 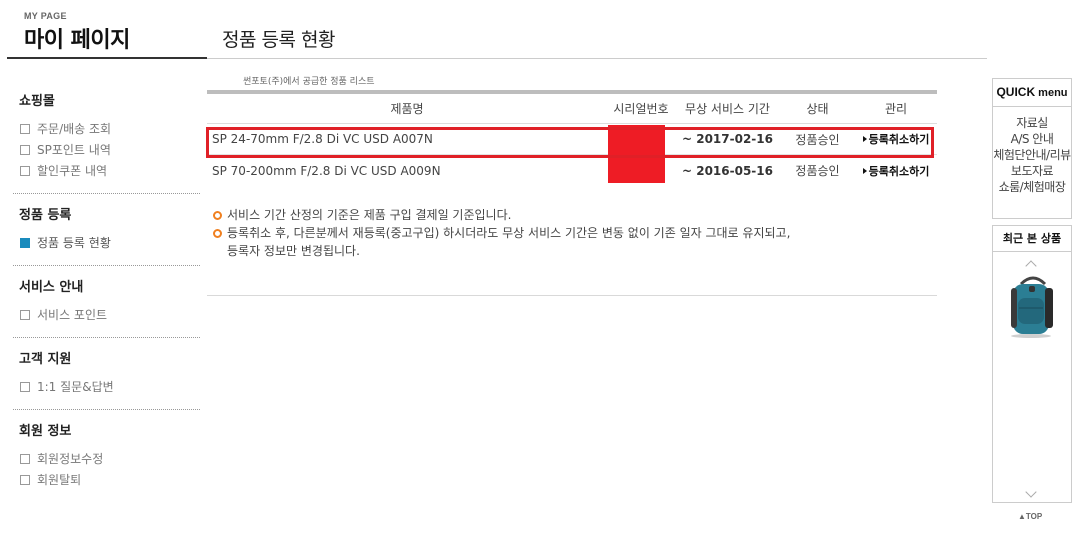 I want to click on column-header-serial: 시리얼번호, so click(x=641, y=109).